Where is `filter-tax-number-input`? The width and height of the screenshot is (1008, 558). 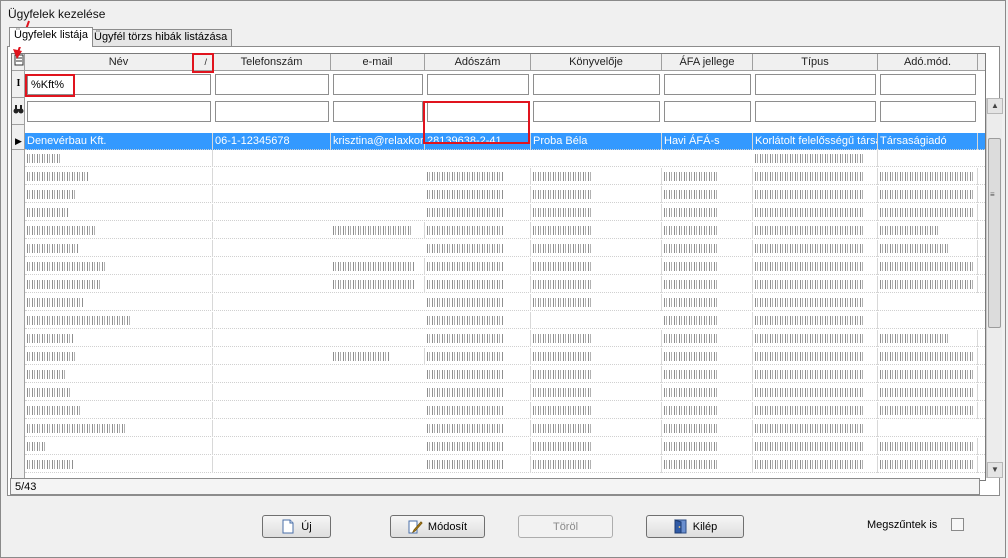
filter-tax-number-input is located at coordinates (478, 84).